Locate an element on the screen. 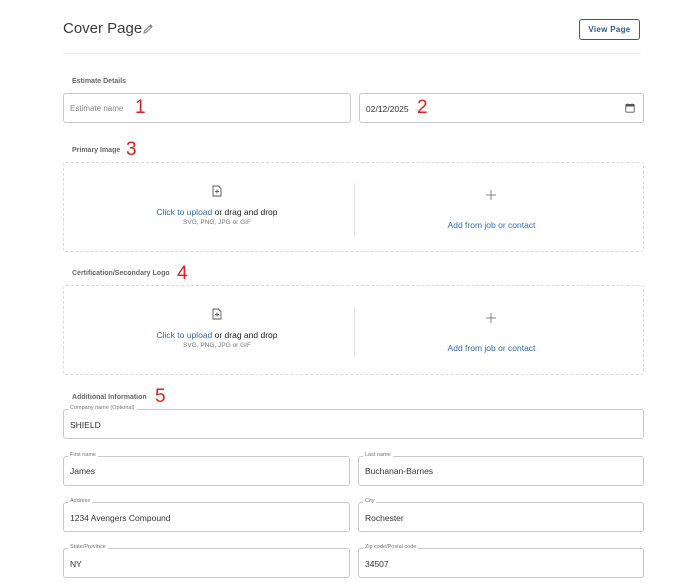  page-title: Cover Page is located at coordinates (103, 28).